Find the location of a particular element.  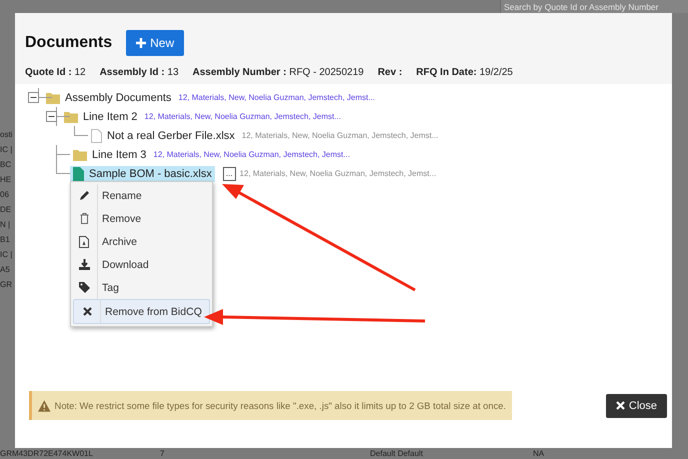

trash-icon is located at coordinates (84, 218).